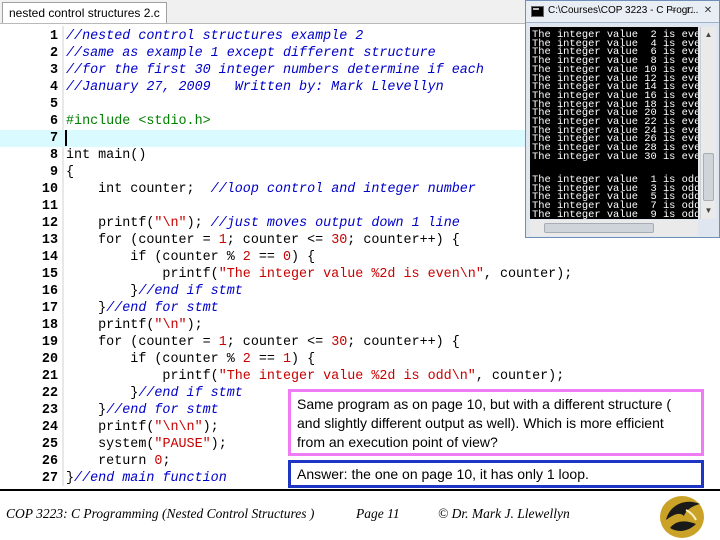  Describe the element at coordinates (360, 291) in the screenshot. I see `code-line: 16 }//end if stmt` at that location.